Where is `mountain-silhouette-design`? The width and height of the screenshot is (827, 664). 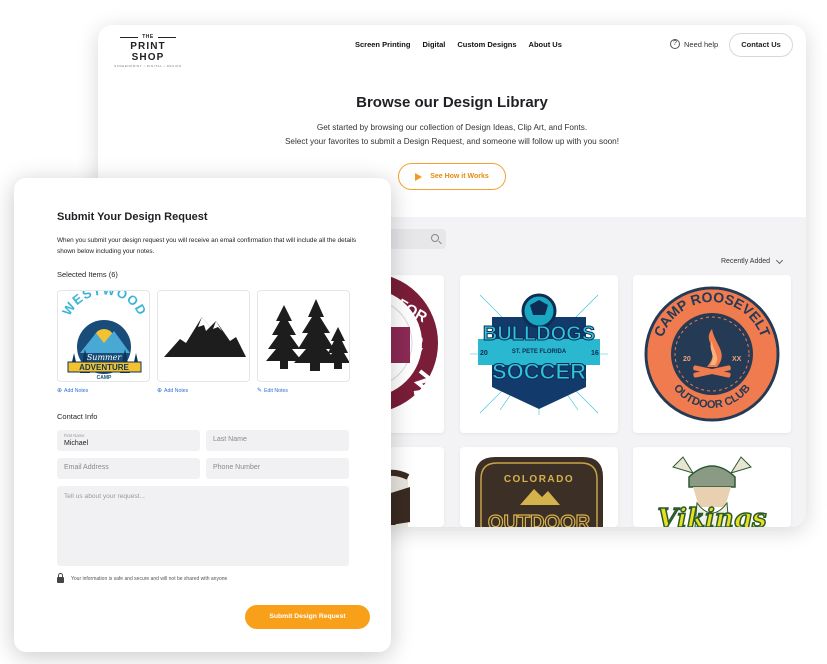
mountain-silhouette-design is located at coordinates (205, 337).